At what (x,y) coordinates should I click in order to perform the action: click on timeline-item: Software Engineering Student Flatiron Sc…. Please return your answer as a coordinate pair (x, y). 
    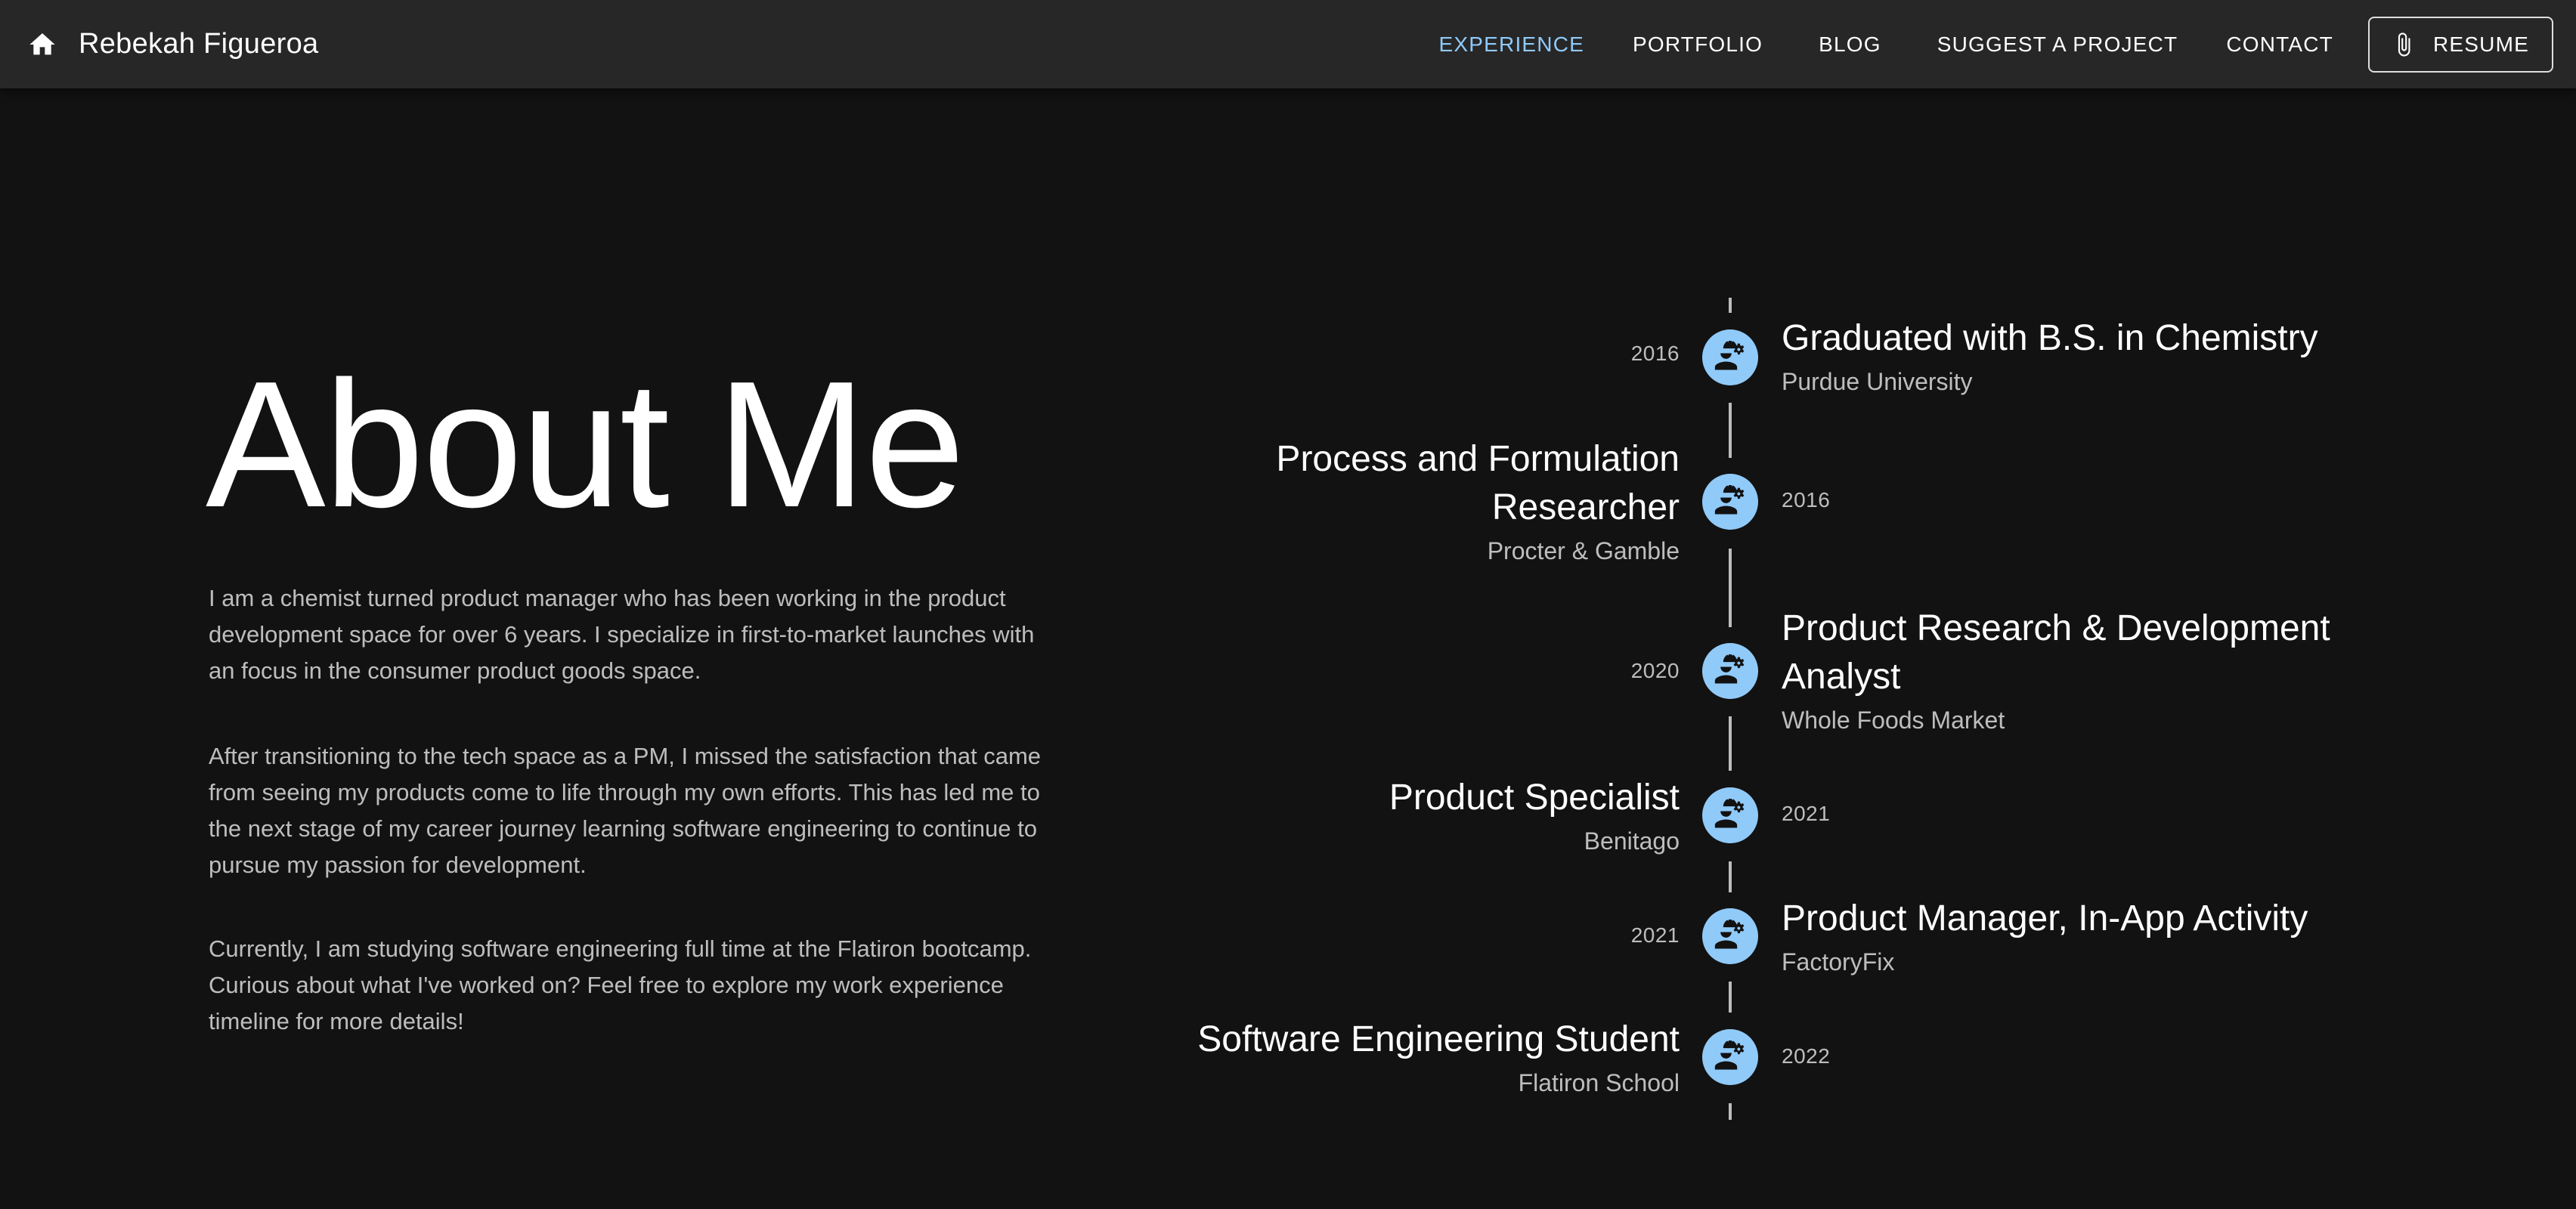
    Looking at the image, I should click on (1392, 1057).